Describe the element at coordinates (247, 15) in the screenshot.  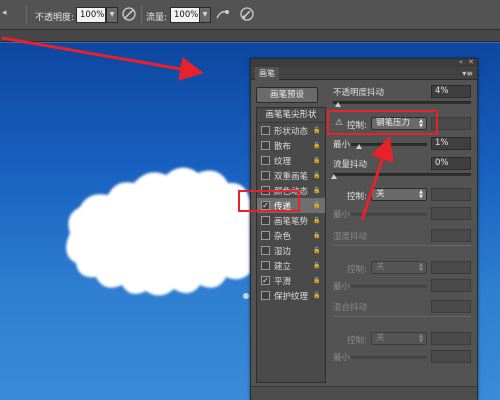
I see `pressure-size-icon` at that location.